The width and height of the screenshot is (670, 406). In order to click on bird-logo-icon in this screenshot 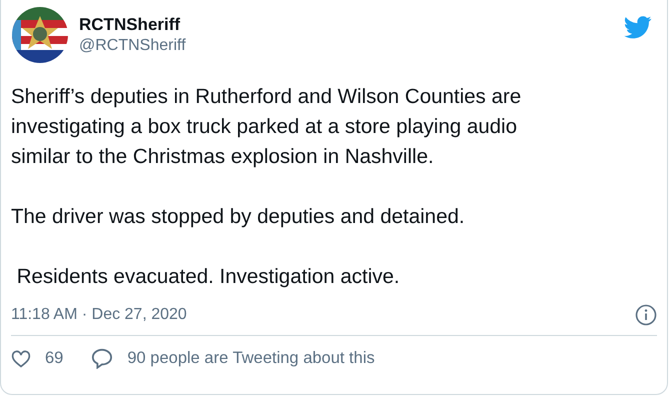, I will do `click(638, 27)`.